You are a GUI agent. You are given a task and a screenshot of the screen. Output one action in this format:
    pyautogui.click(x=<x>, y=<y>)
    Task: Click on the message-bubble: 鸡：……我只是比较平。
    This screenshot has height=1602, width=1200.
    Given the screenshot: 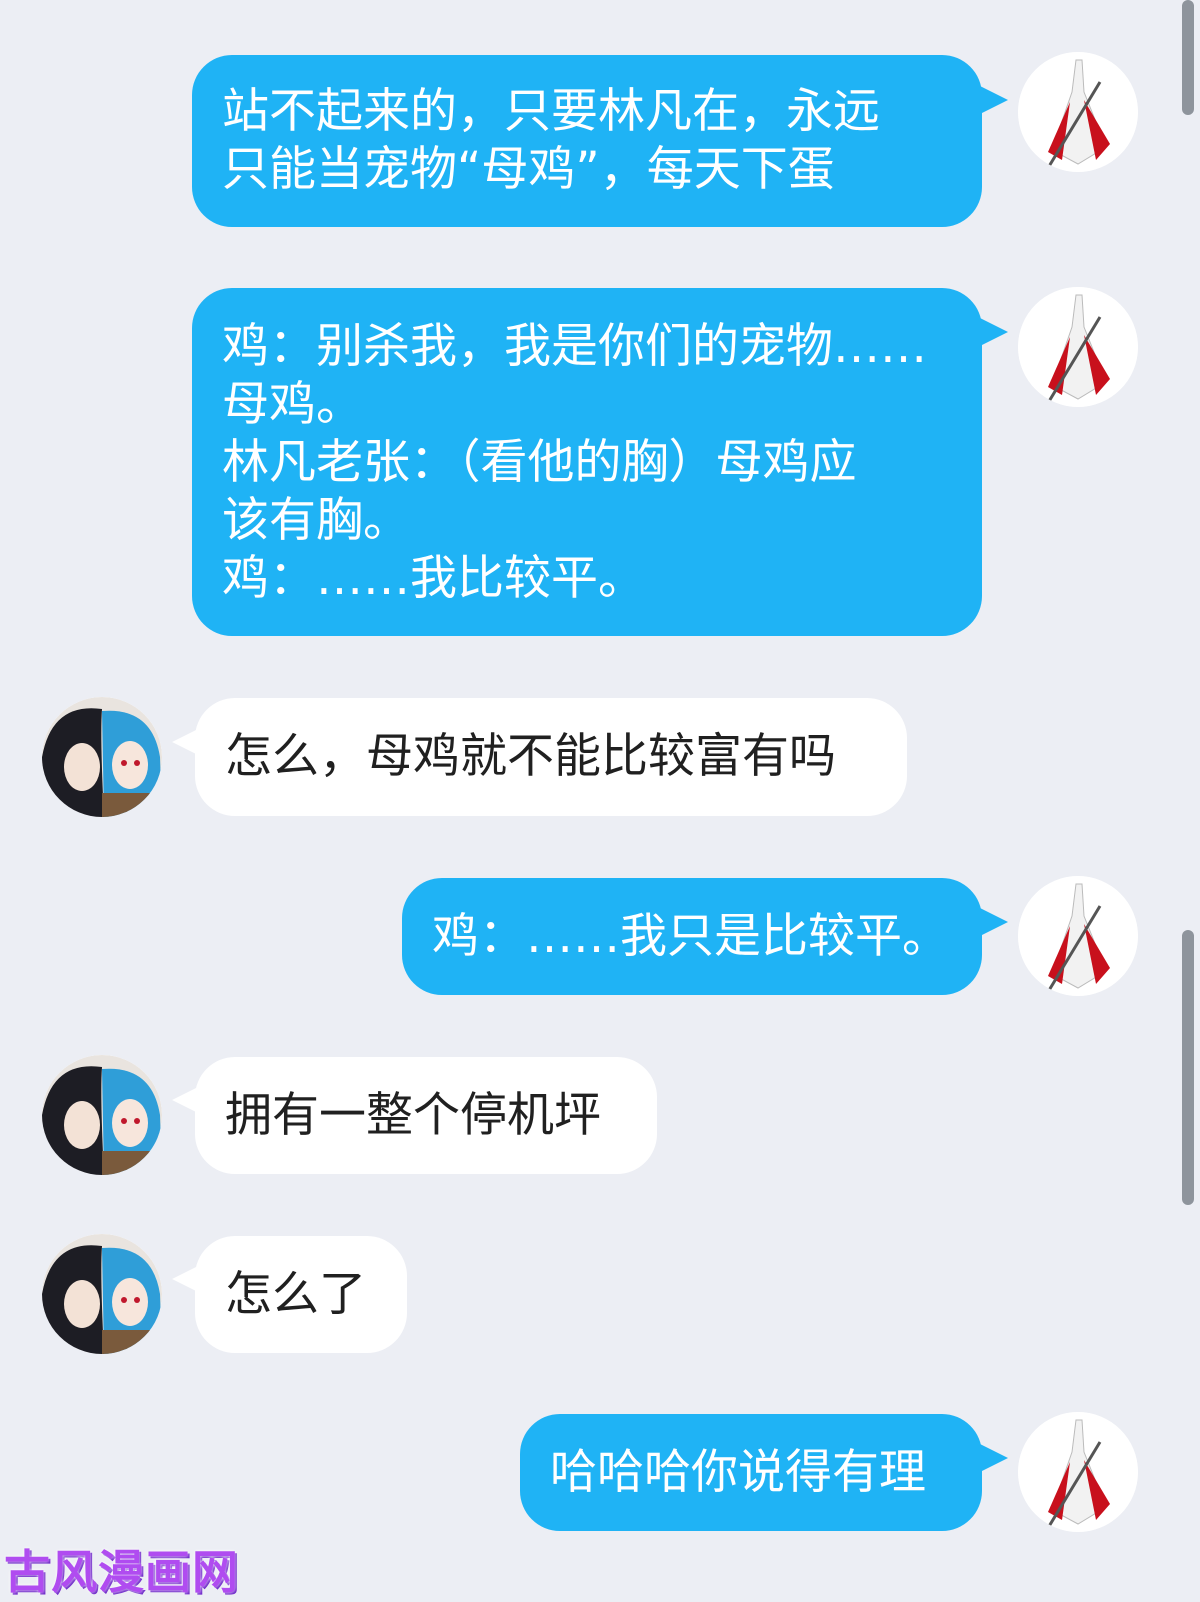 What is the action you would take?
    pyautogui.click(x=692, y=936)
    